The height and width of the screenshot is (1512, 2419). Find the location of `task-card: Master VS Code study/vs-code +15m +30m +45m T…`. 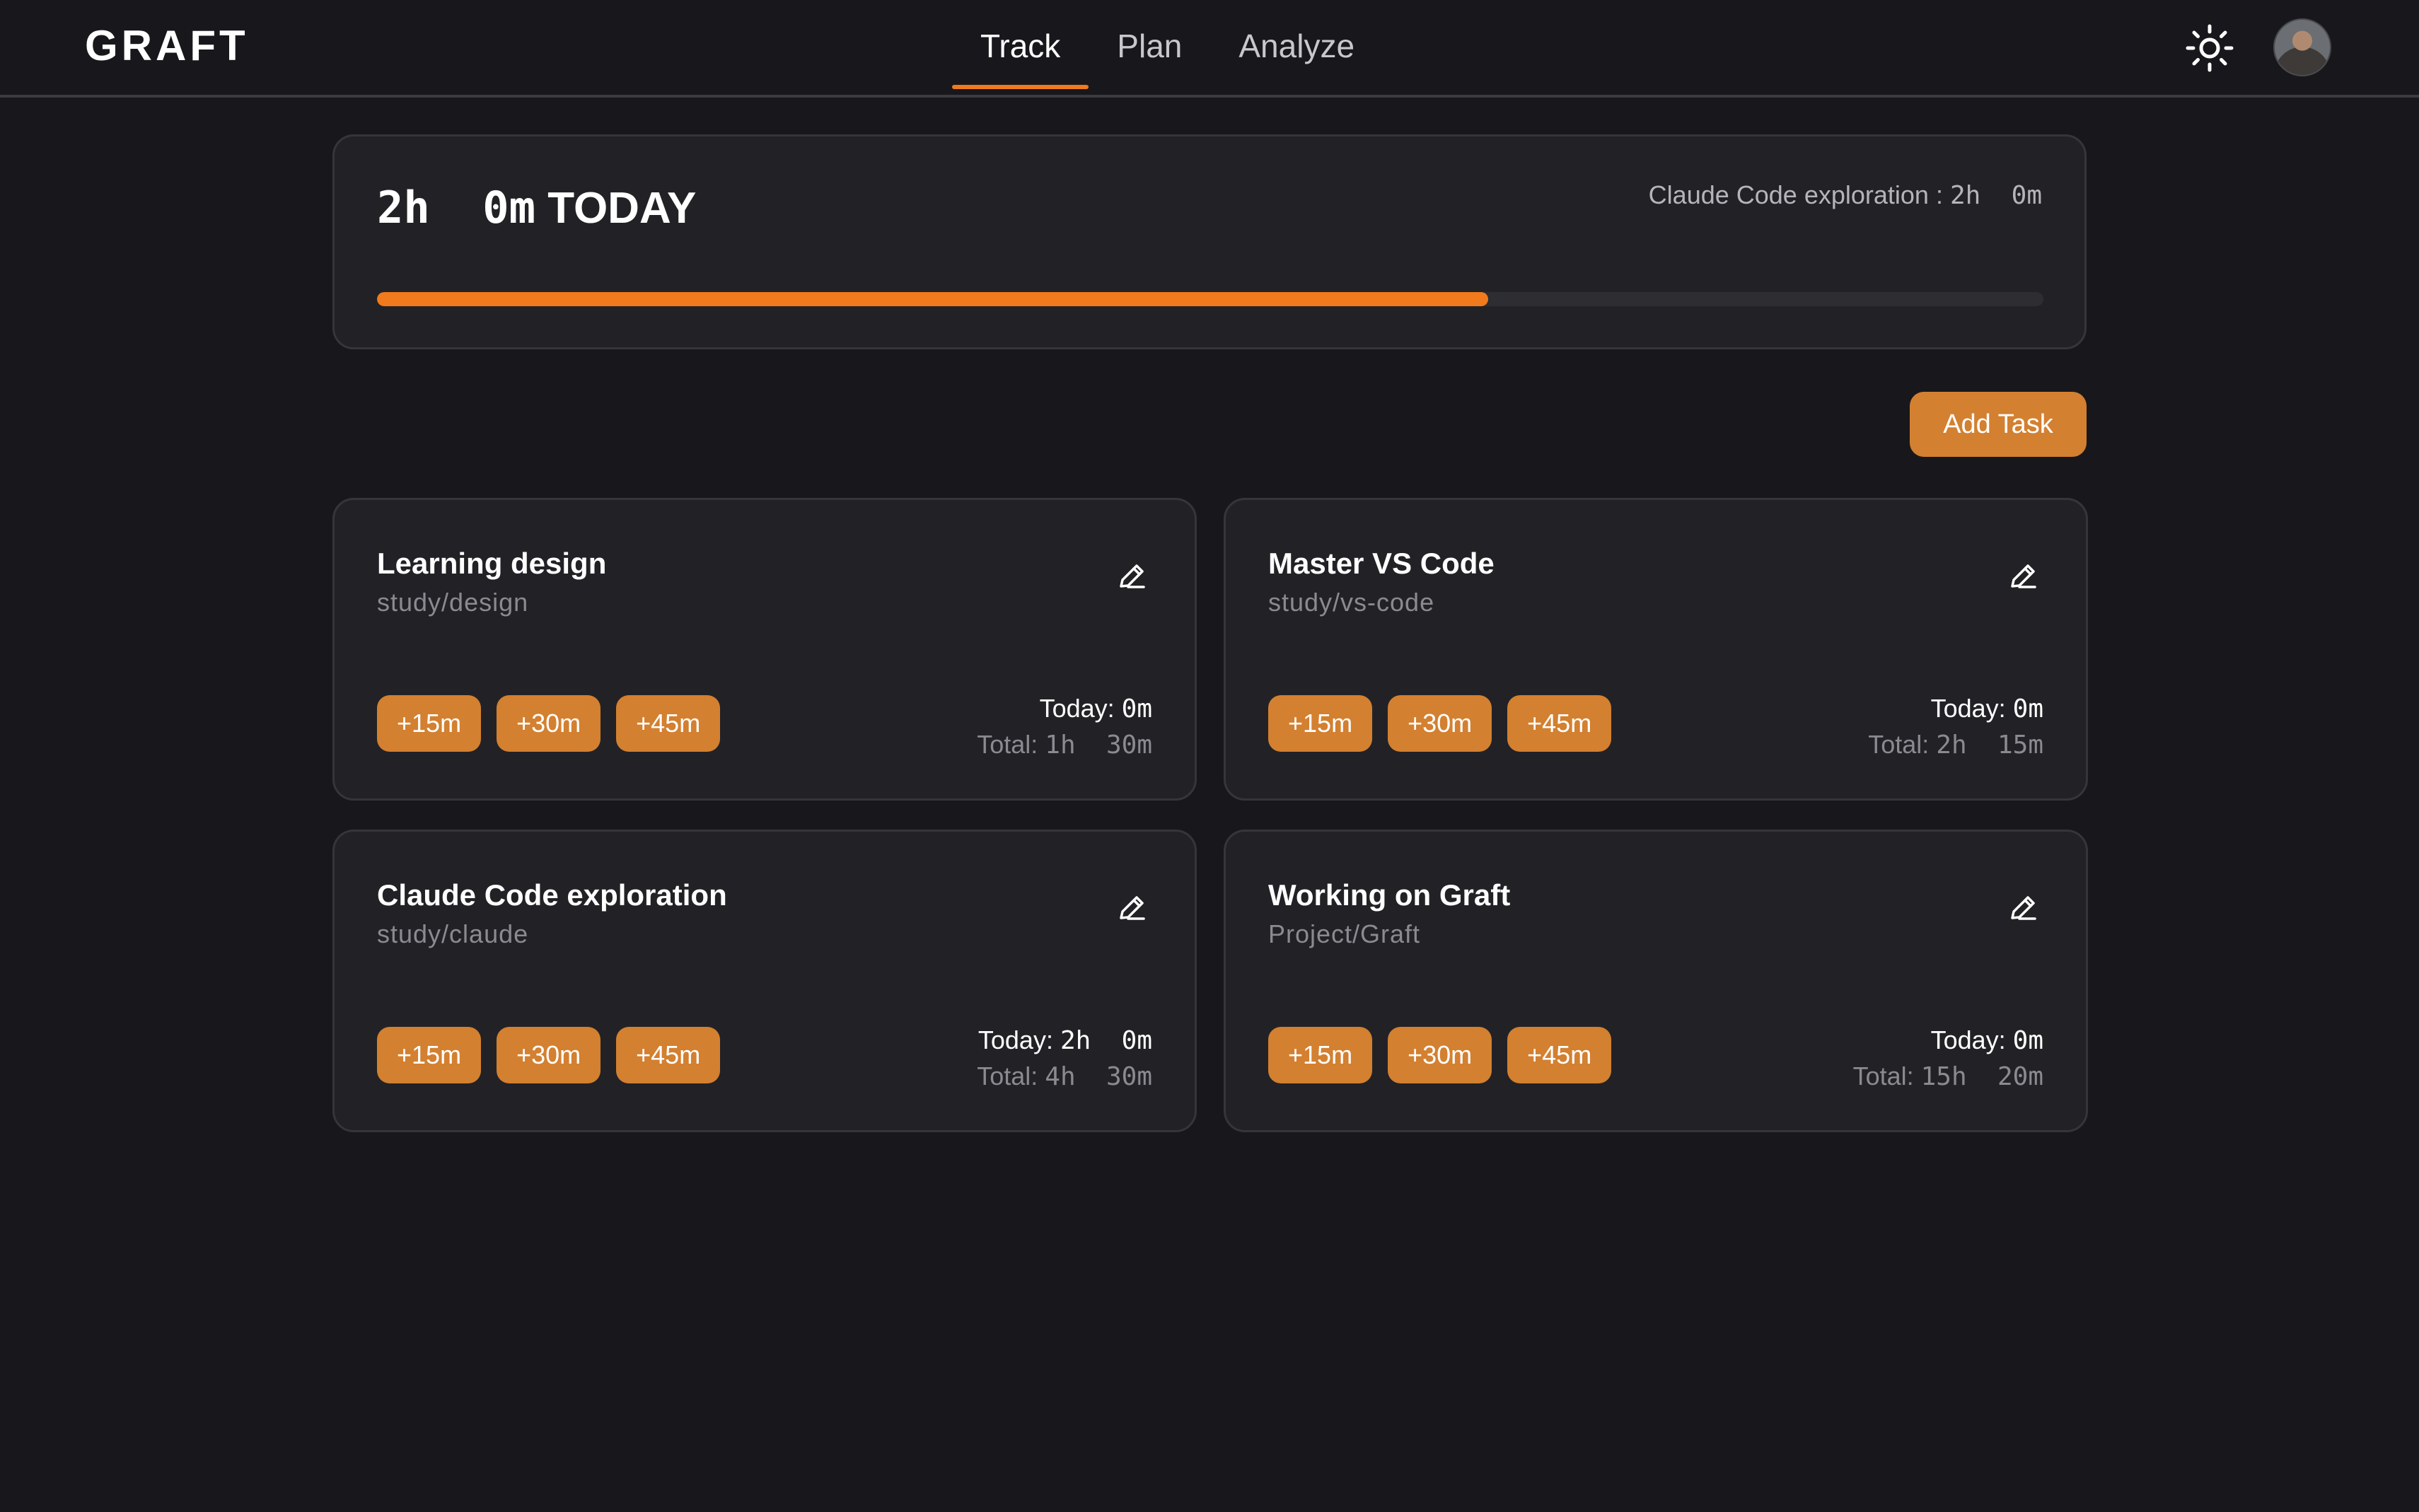

task-card: Master VS Code study/vs-code +15m +30m +45m T… is located at coordinates (1656, 649).